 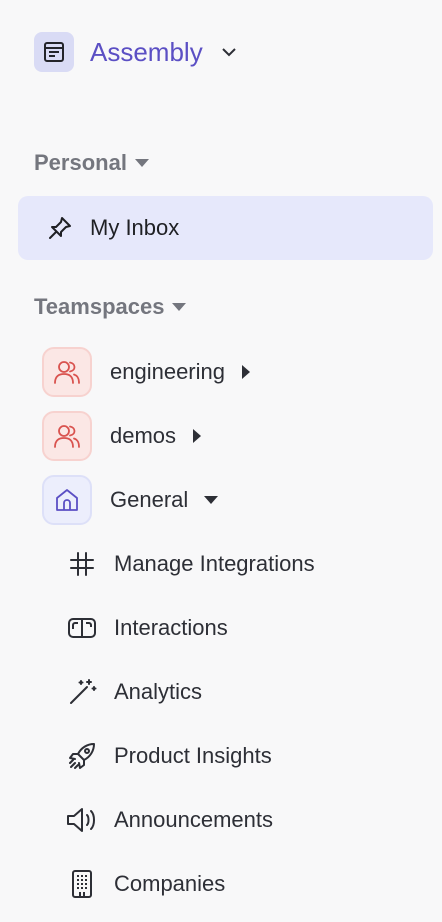 I want to click on sidebar-item-announcements: Announcements, so click(x=168, y=820).